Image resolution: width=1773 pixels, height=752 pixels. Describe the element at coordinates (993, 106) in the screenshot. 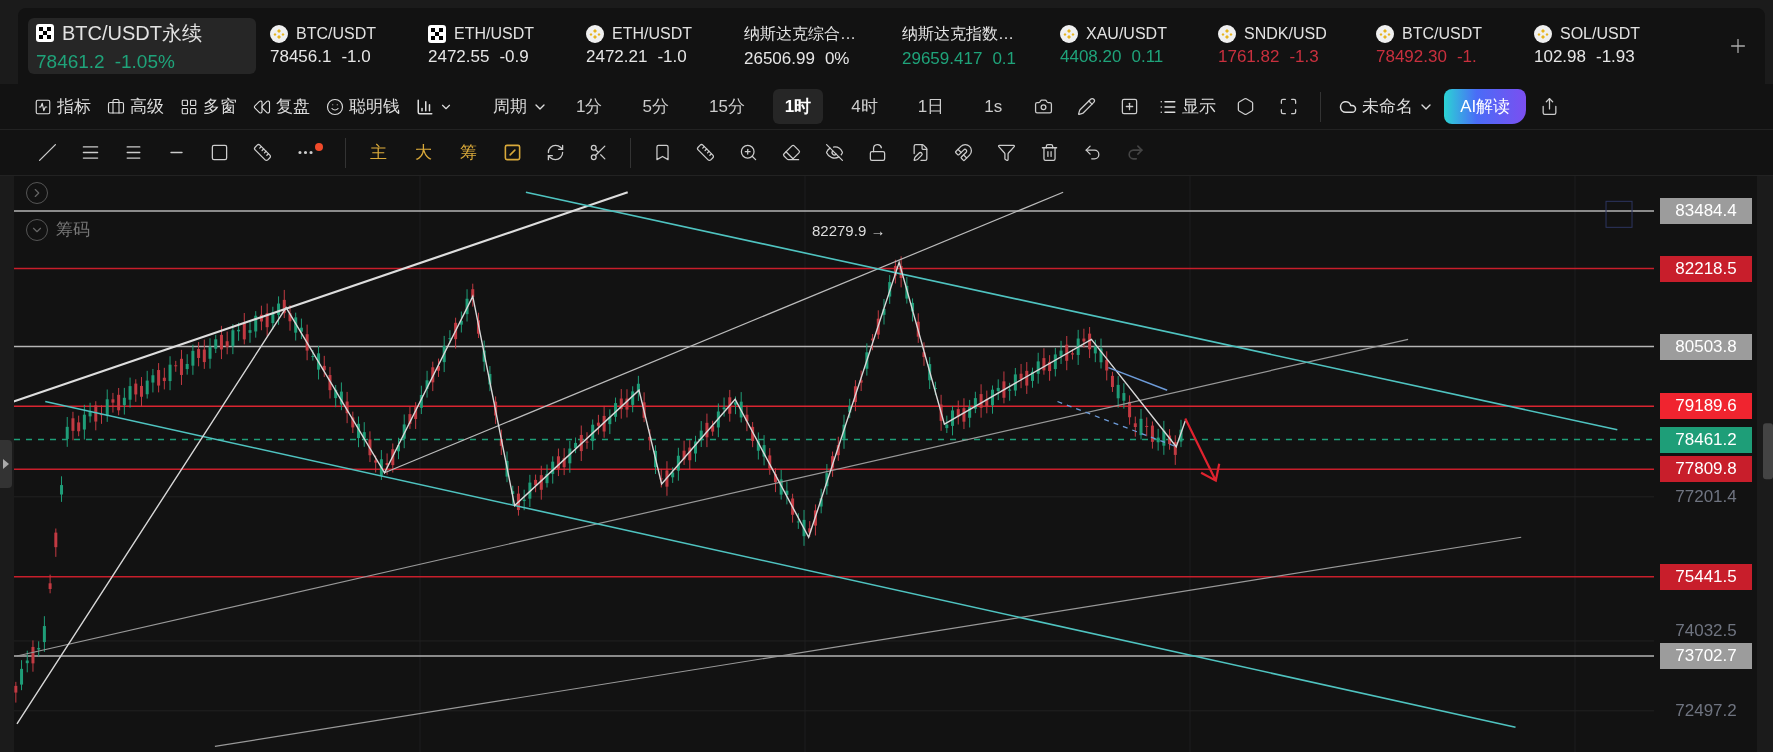

I see `seconds-tab: 1s` at that location.